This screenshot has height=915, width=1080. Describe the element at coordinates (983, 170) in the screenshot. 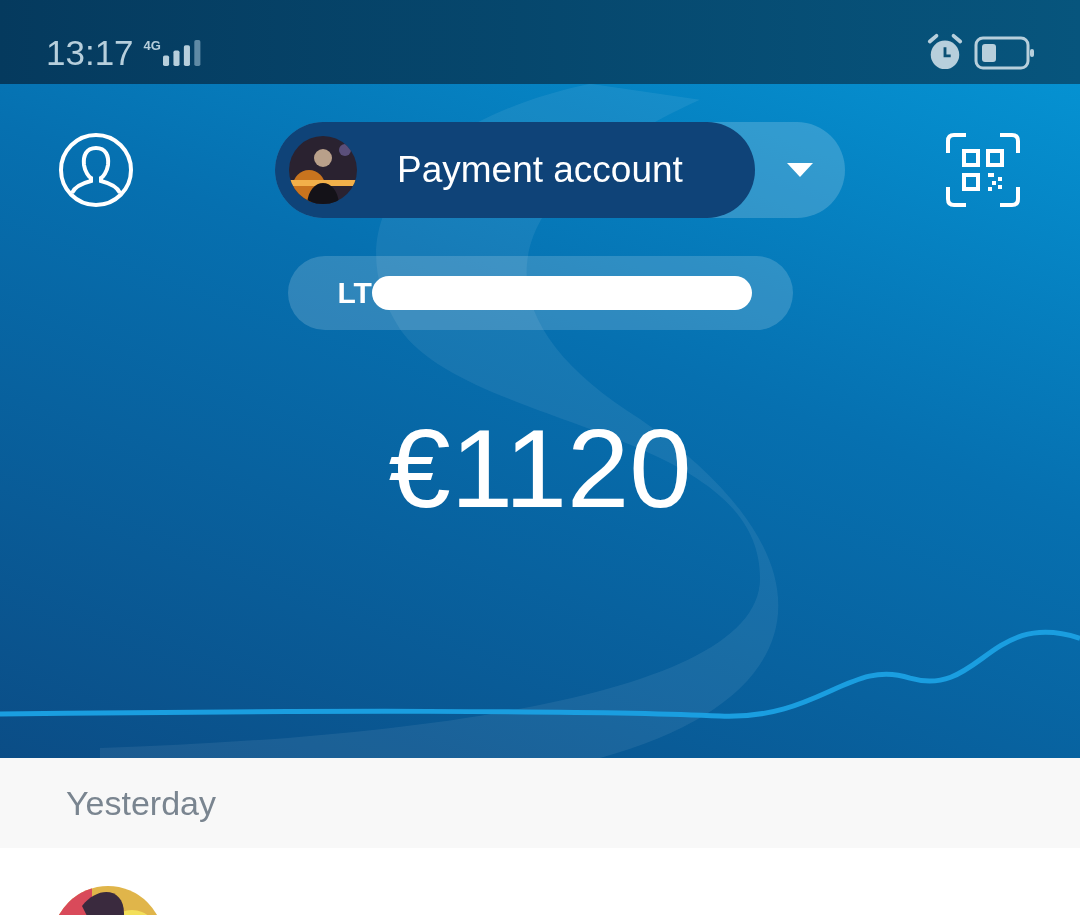

I see `qr-scan-icon` at that location.